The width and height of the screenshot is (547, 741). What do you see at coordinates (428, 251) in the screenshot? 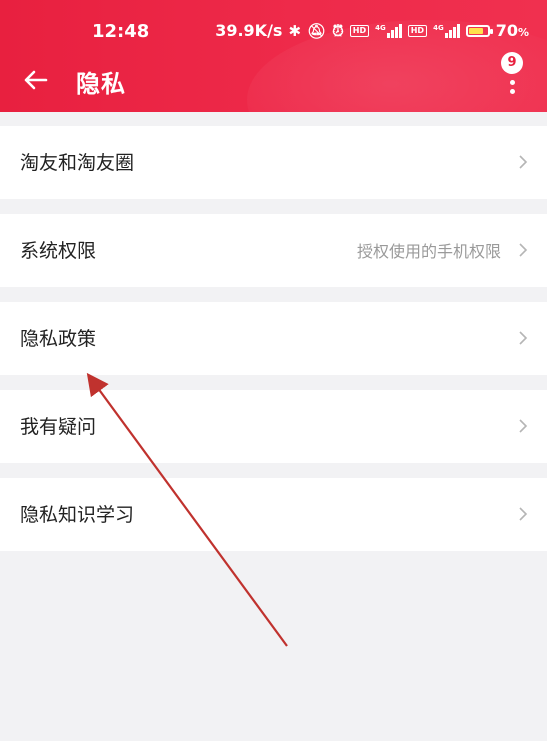
I see `list-item-hint: 授权使用的手机权限` at bounding box center [428, 251].